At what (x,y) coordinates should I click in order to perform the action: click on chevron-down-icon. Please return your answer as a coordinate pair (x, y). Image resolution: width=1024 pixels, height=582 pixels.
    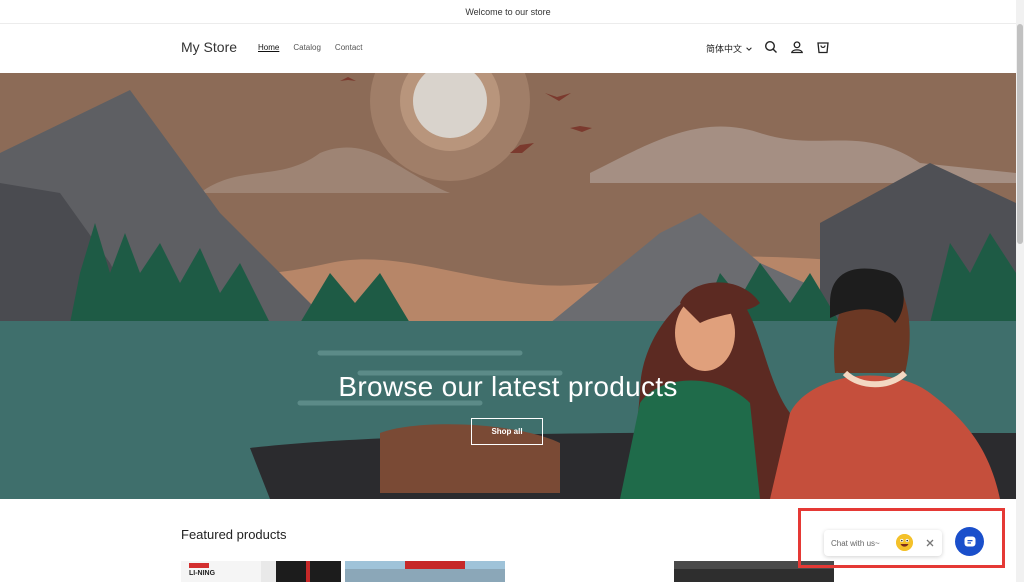
    Looking at the image, I should click on (749, 48).